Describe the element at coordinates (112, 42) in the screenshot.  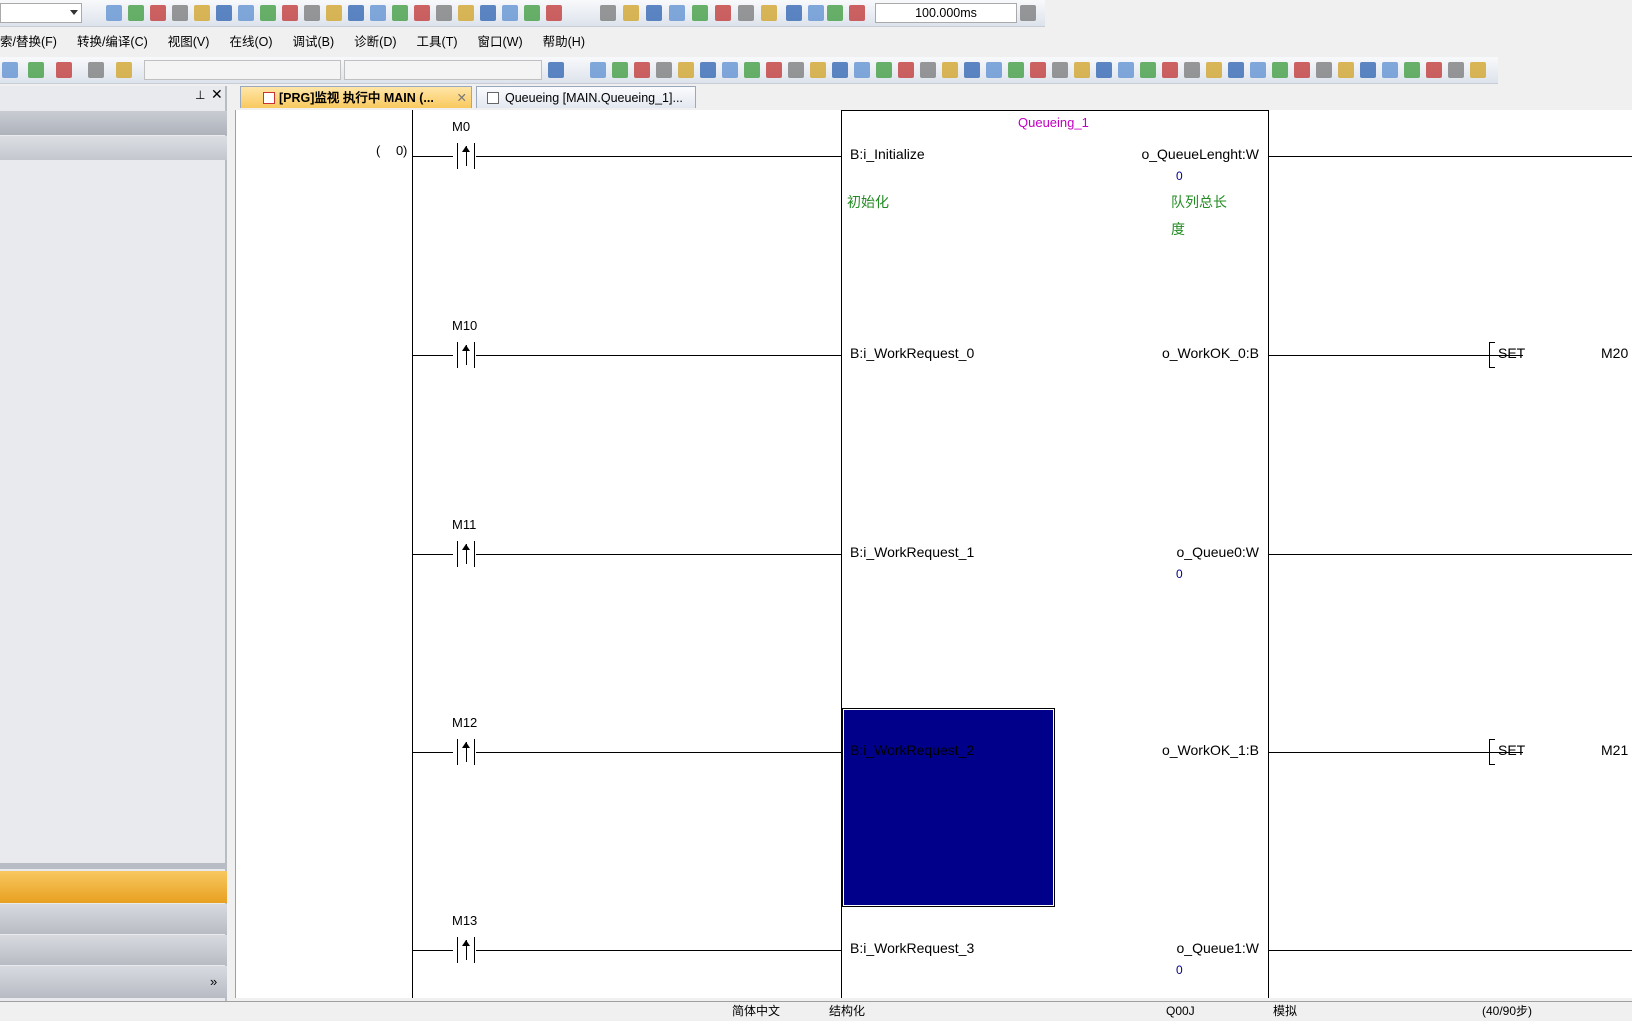
I see `menu-item: 转换/编译(C)` at that location.